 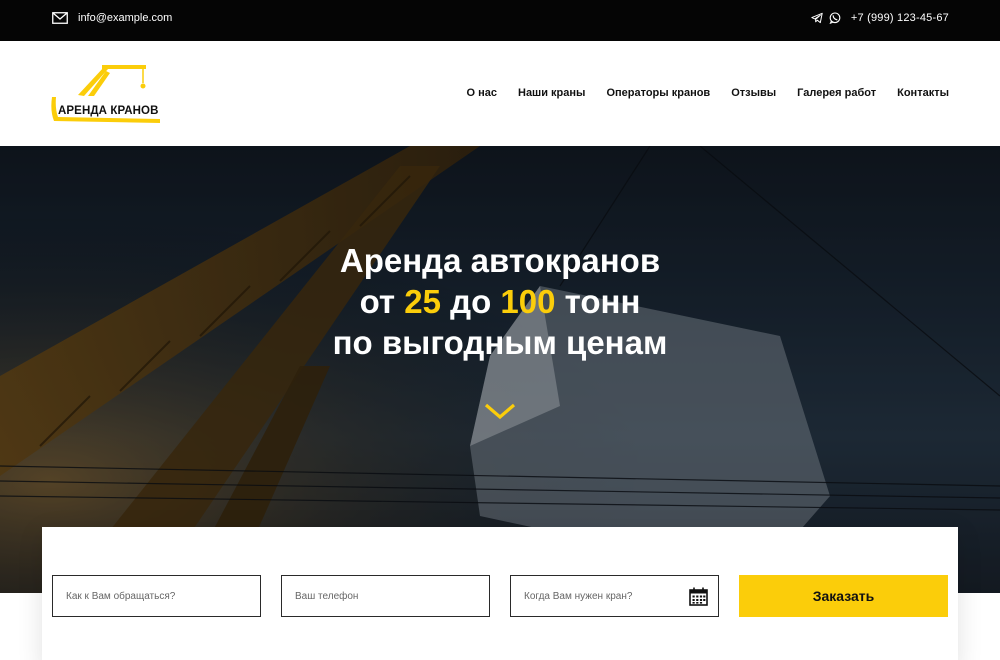 I want to click on crane-logo-icon, so click(x=106, y=95).